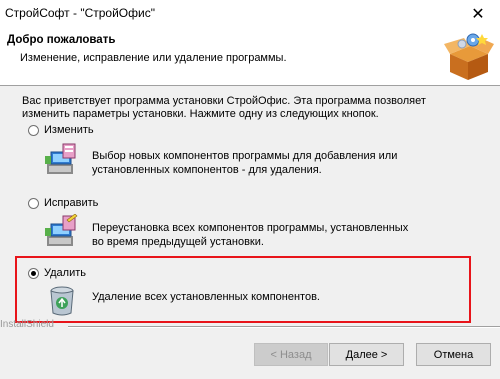 This screenshot has width=500, height=379. What do you see at coordinates (453, 354) in the screenshot?
I see `cancel-button: Отмена` at bounding box center [453, 354].